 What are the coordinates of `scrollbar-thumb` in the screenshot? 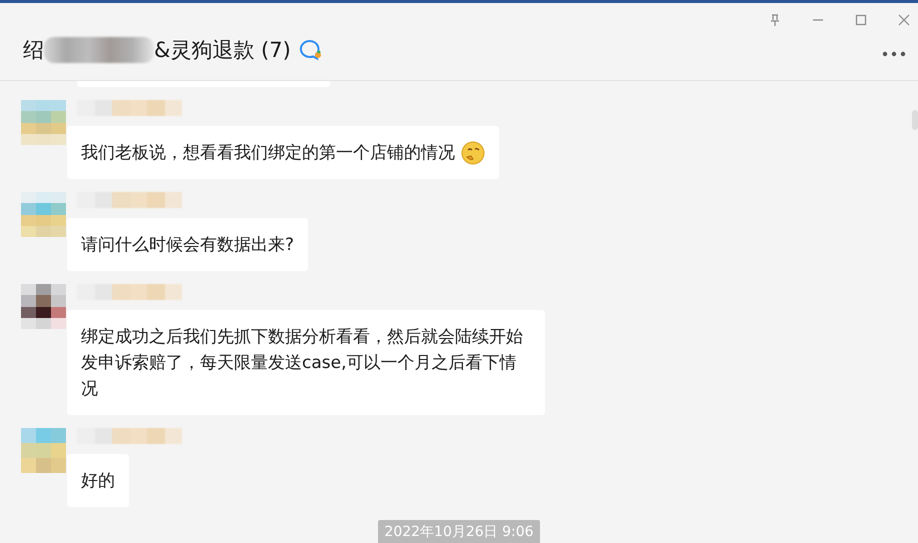 It's located at (915, 120).